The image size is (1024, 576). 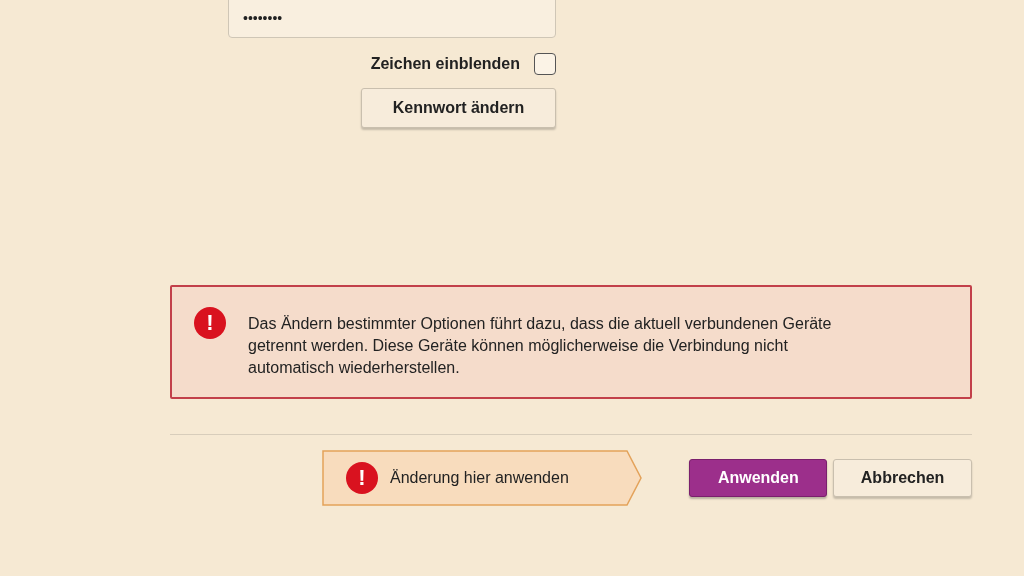 I want to click on cancel-button: Abbrechen, so click(x=902, y=478).